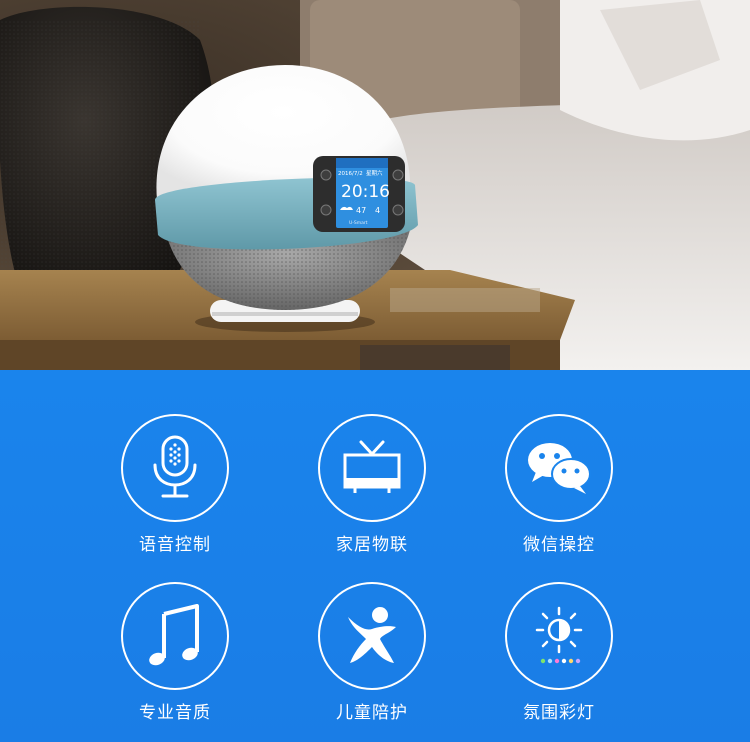  I want to click on tv-icon, so click(372, 466).